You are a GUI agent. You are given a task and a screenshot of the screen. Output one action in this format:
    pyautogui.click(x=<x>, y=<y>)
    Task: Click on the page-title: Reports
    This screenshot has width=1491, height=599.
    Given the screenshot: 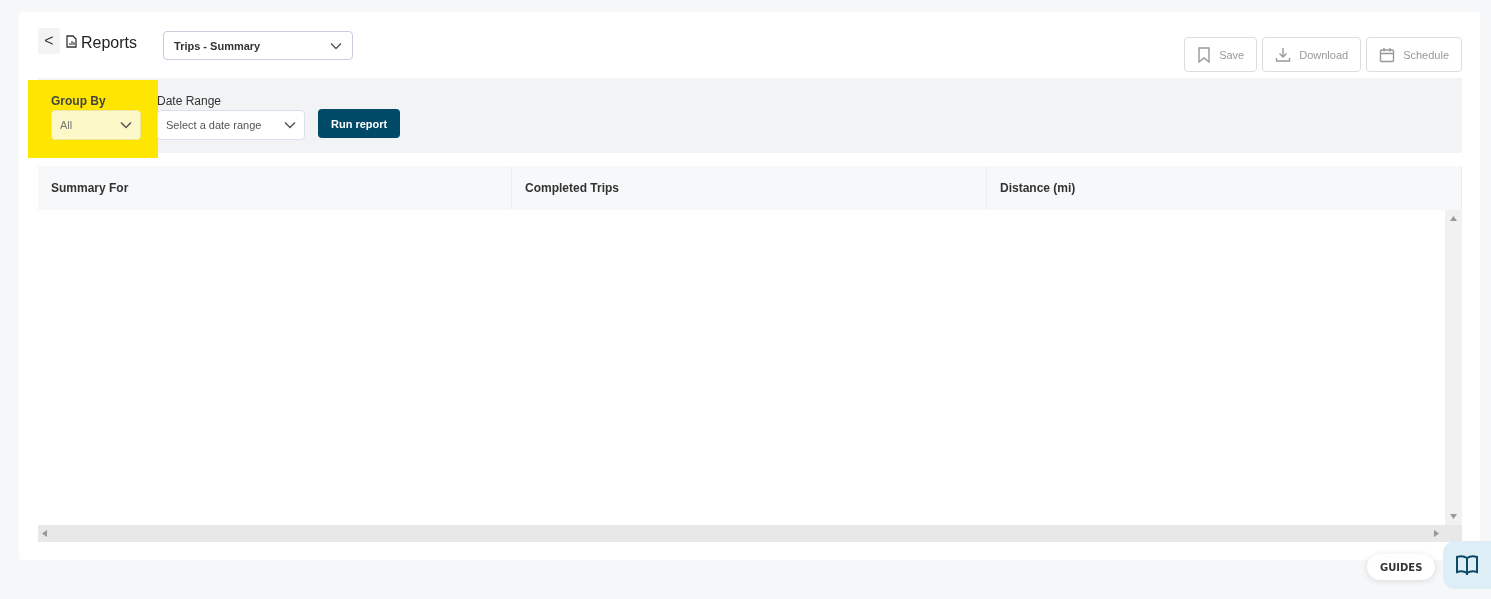 What is the action you would take?
    pyautogui.click(x=109, y=43)
    